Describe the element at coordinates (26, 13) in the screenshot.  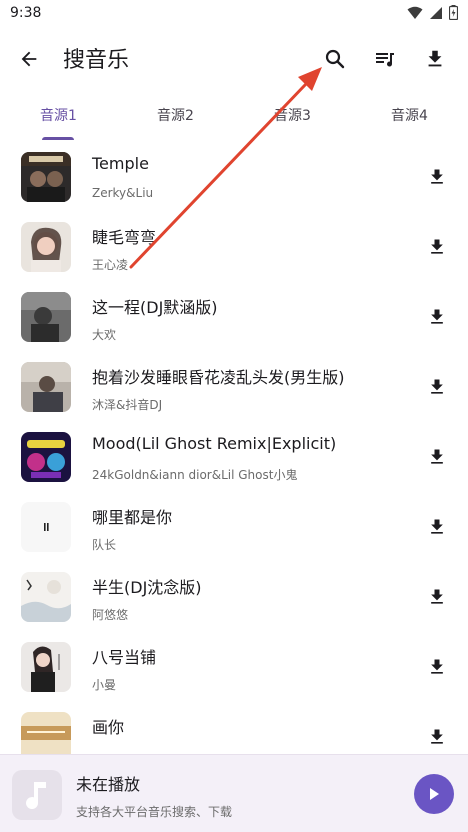
I see `status-time: 9:38` at that location.